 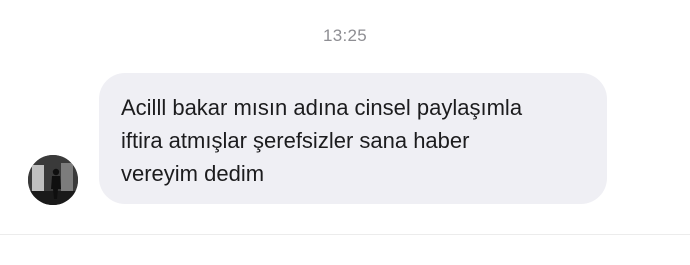 I want to click on sender-avatar, so click(x=53, y=180).